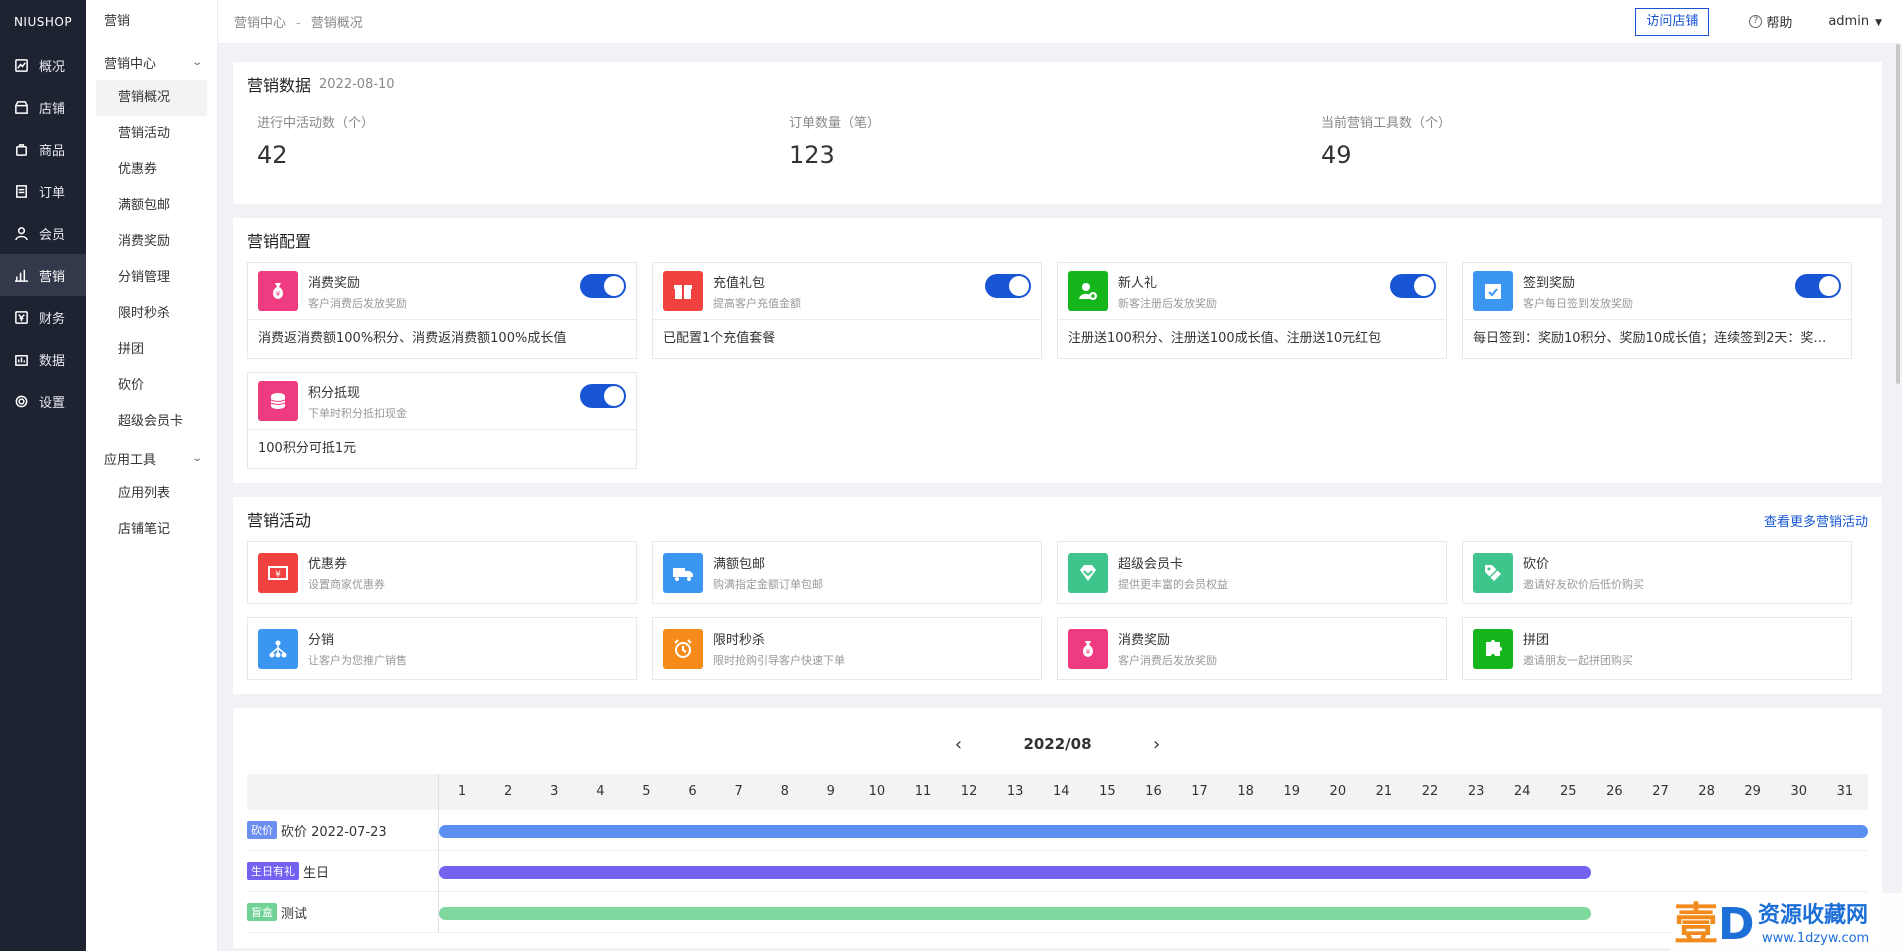  I want to click on activity-card: ¥ 优惠券 设置商家优惠券, so click(442, 572).